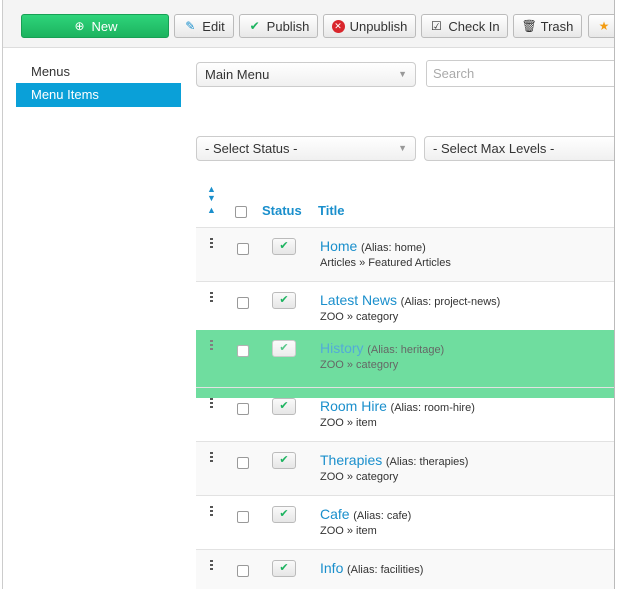  What do you see at coordinates (427, 462) in the screenshot?
I see `row-alias: (Alias: therapies)` at bounding box center [427, 462].